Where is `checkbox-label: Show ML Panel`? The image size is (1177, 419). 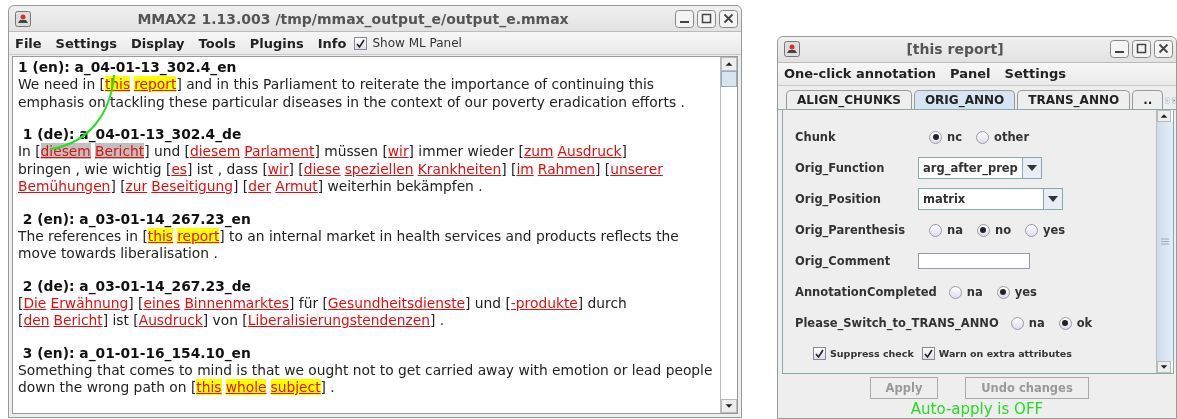 checkbox-label: Show ML Panel is located at coordinates (417, 43).